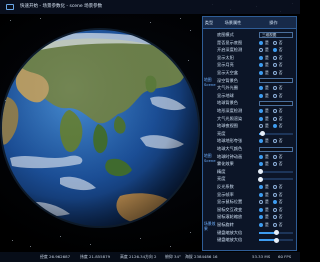 Image resolution: width=320 pixels, height=262 pixels. What do you see at coordinates (209, 22) in the screenshot?
I see `header-type: 类型` at bounding box center [209, 22].